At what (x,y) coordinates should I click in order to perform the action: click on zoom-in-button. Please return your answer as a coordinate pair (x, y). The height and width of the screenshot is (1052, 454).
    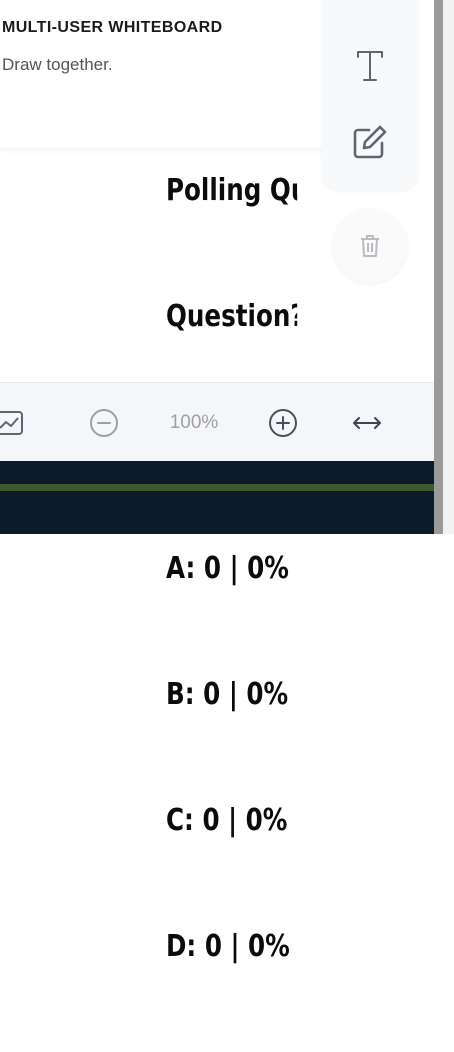
    Looking at the image, I should click on (283, 422).